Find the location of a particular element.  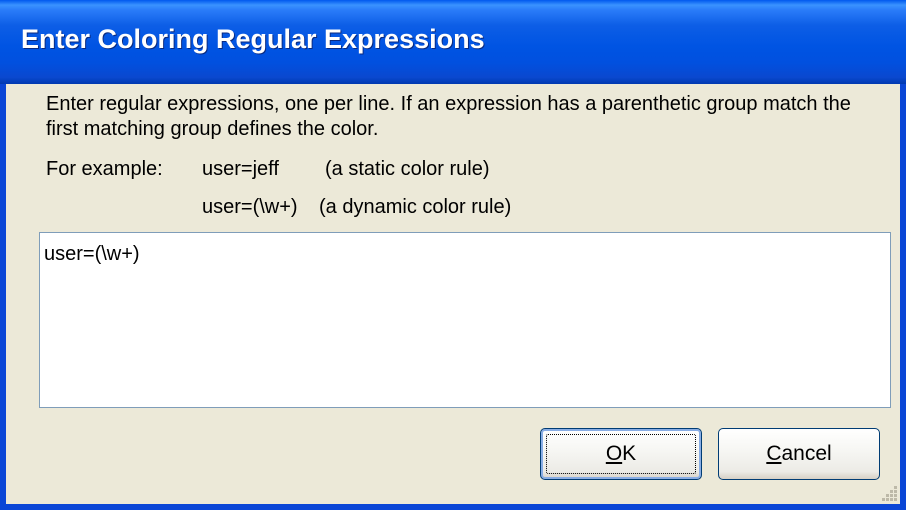

cancel-button: Cancel is located at coordinates (799, 454).